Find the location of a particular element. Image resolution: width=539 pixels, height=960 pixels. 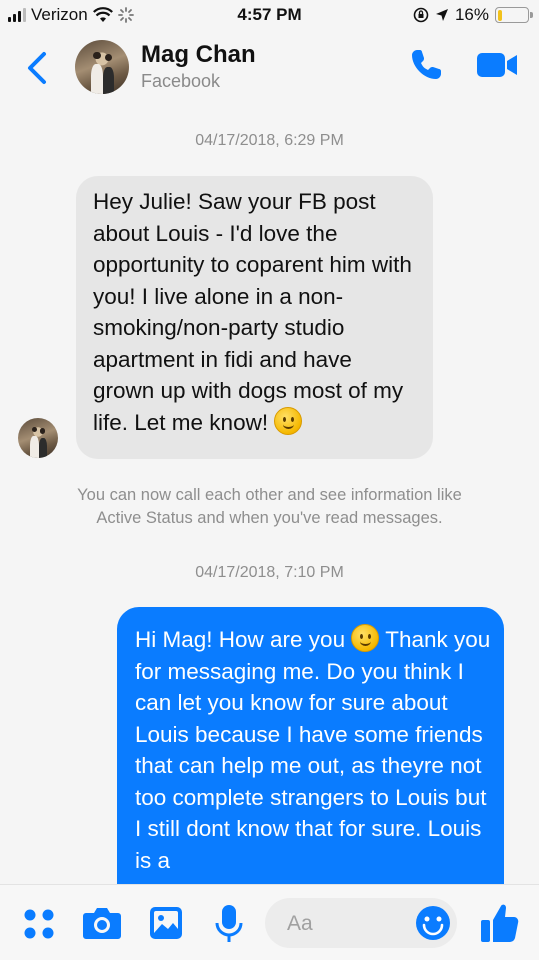

contact-subtitle: Facebook is located at coordinates (181, 81).